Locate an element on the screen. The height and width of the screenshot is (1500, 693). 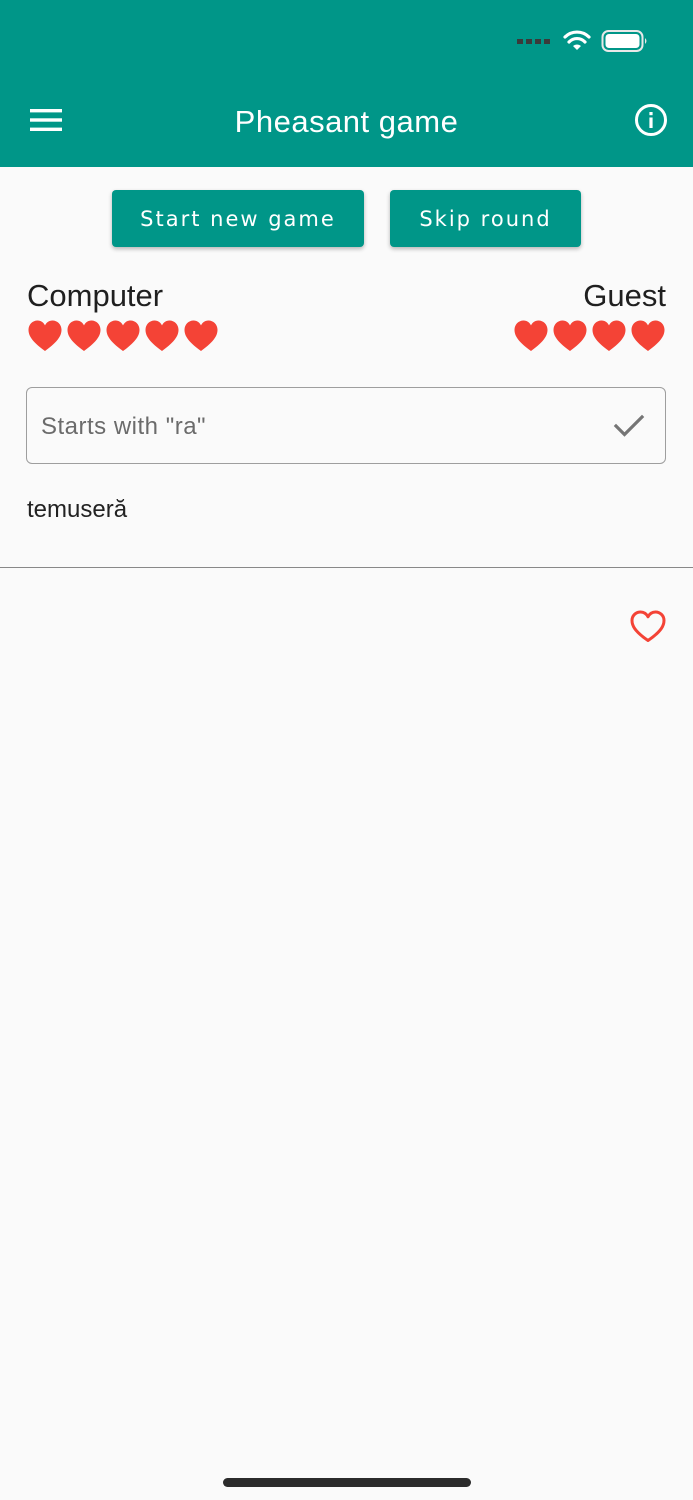
divider is located at coordinates (346, 567).